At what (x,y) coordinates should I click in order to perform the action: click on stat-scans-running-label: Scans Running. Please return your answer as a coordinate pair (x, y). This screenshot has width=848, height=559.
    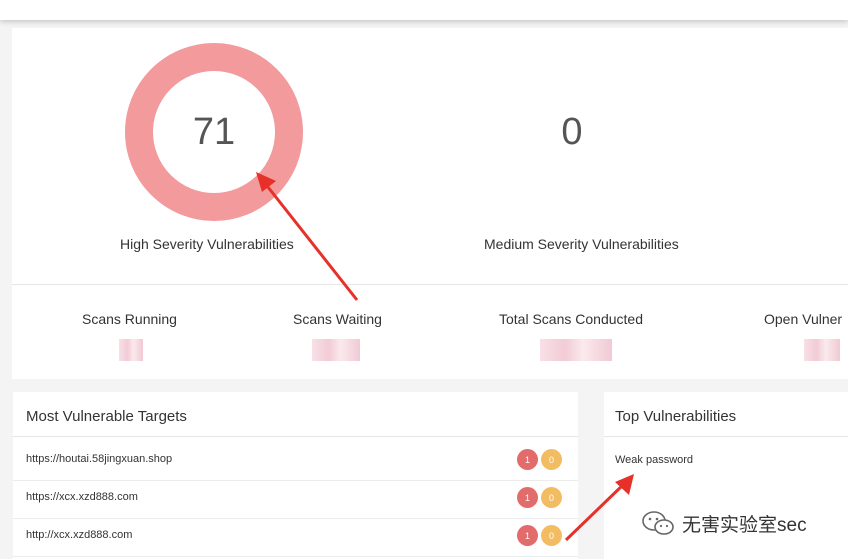
    Looking at the image, I should click on (129, 319).